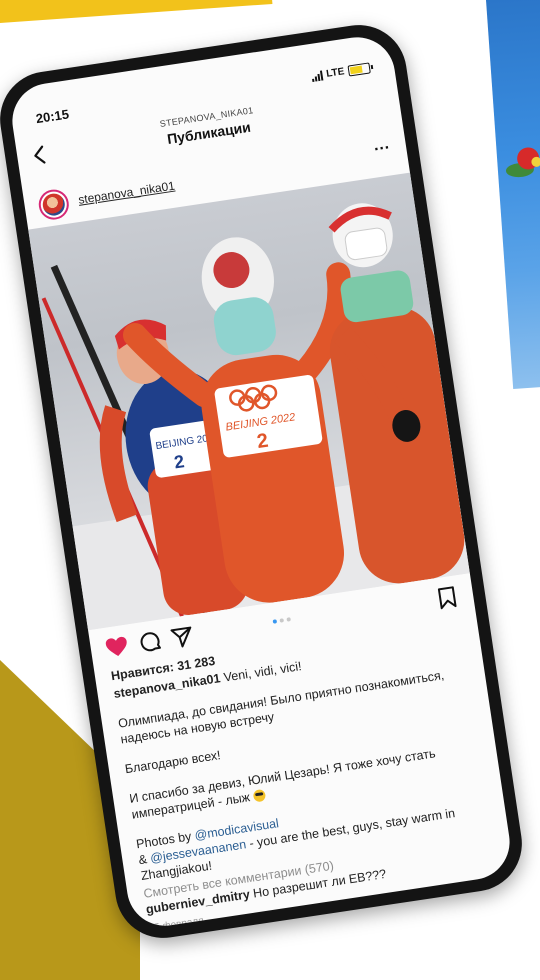  I want to click on more-options-icon: ···, so click(382, 149).